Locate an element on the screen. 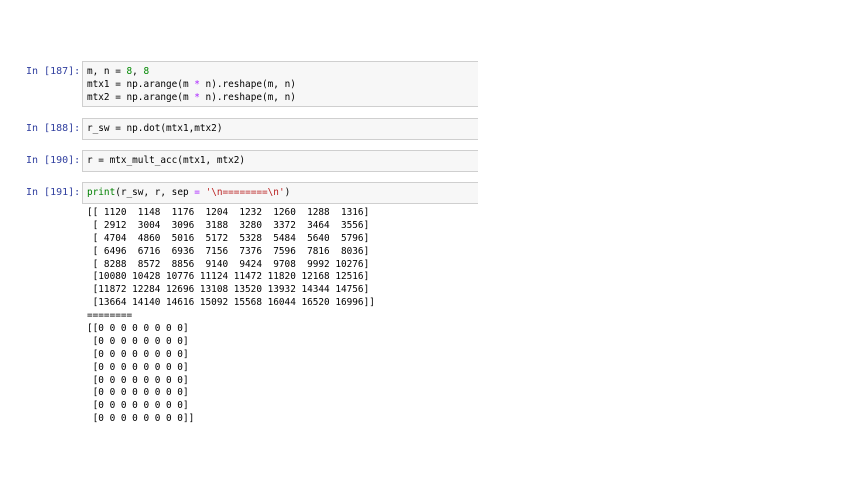 The height and width of the screenshot is (486, 852). code-line: r = mtx_mult_acc(mtx1, mtx2) is located at coordinates (282, 160).